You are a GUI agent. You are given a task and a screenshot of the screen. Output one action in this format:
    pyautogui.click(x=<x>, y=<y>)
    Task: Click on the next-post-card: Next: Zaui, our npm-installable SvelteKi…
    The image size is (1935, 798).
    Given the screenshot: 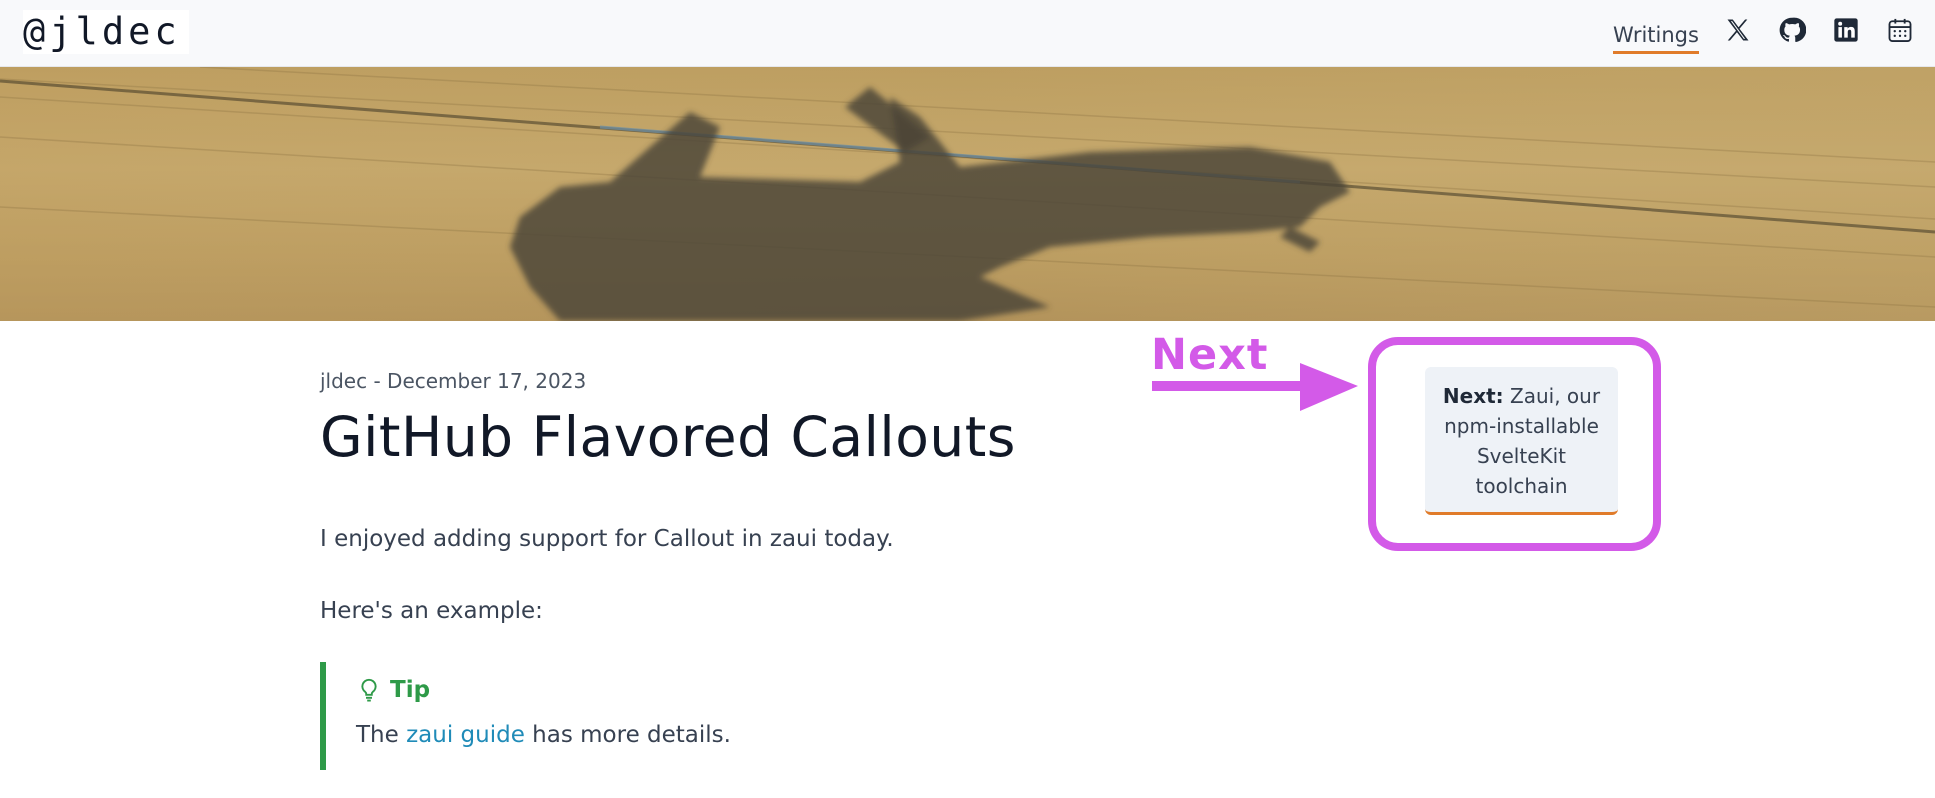 What is the action you would take?
    pyautogui.click(x=1521, y=441)
    